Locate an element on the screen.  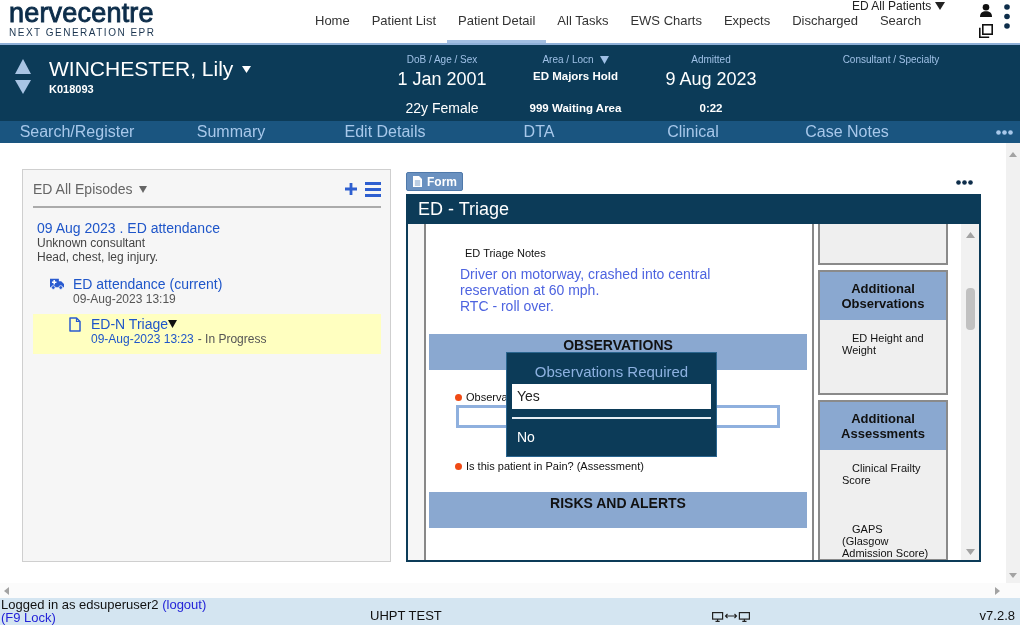
nav-link: All Tasks is located at coordinates (583, 27).